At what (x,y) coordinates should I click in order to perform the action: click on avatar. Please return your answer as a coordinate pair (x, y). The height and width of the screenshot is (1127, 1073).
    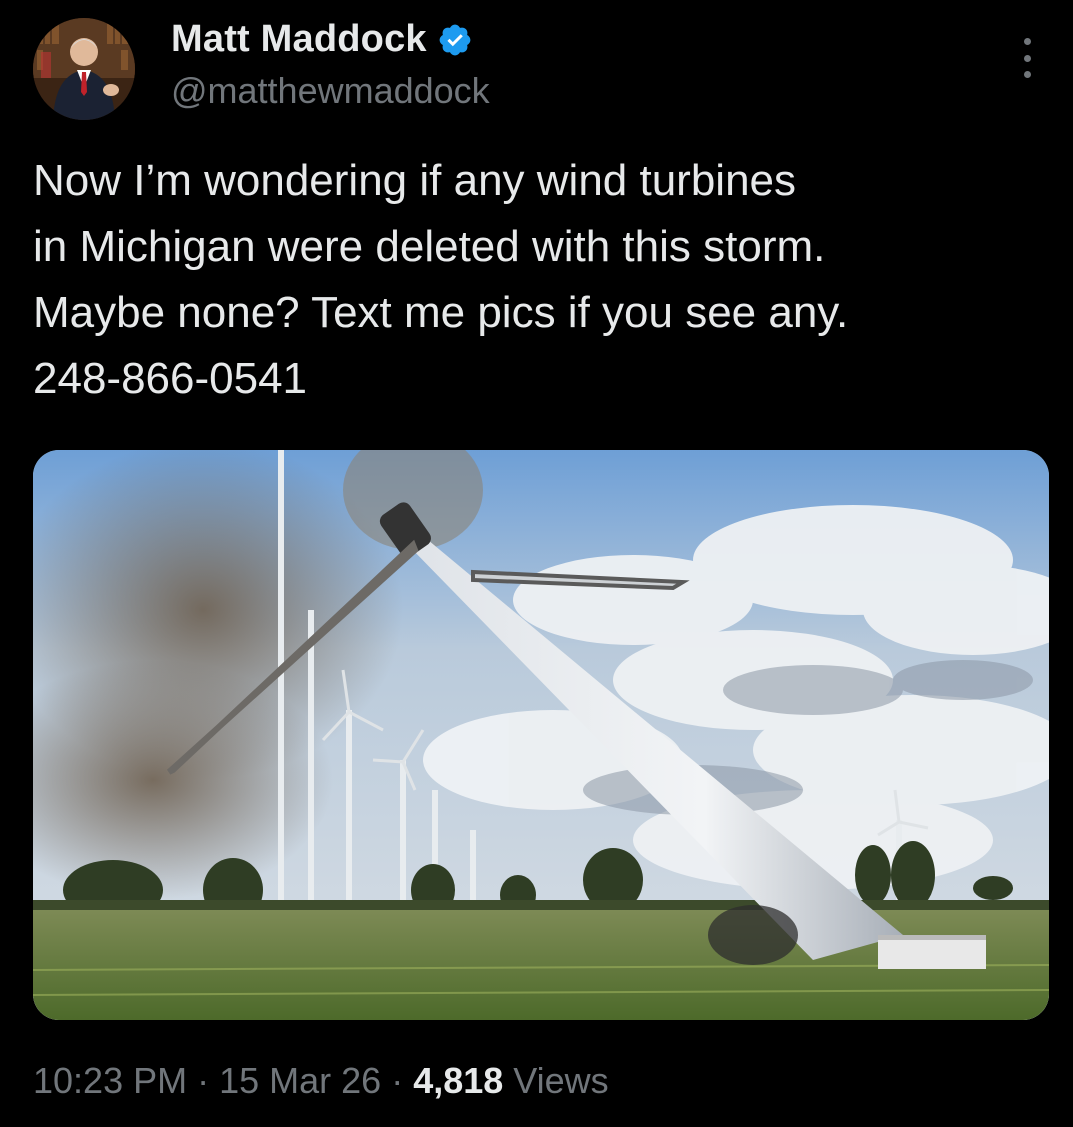
    Looking at the image, I should click on (84, 69).